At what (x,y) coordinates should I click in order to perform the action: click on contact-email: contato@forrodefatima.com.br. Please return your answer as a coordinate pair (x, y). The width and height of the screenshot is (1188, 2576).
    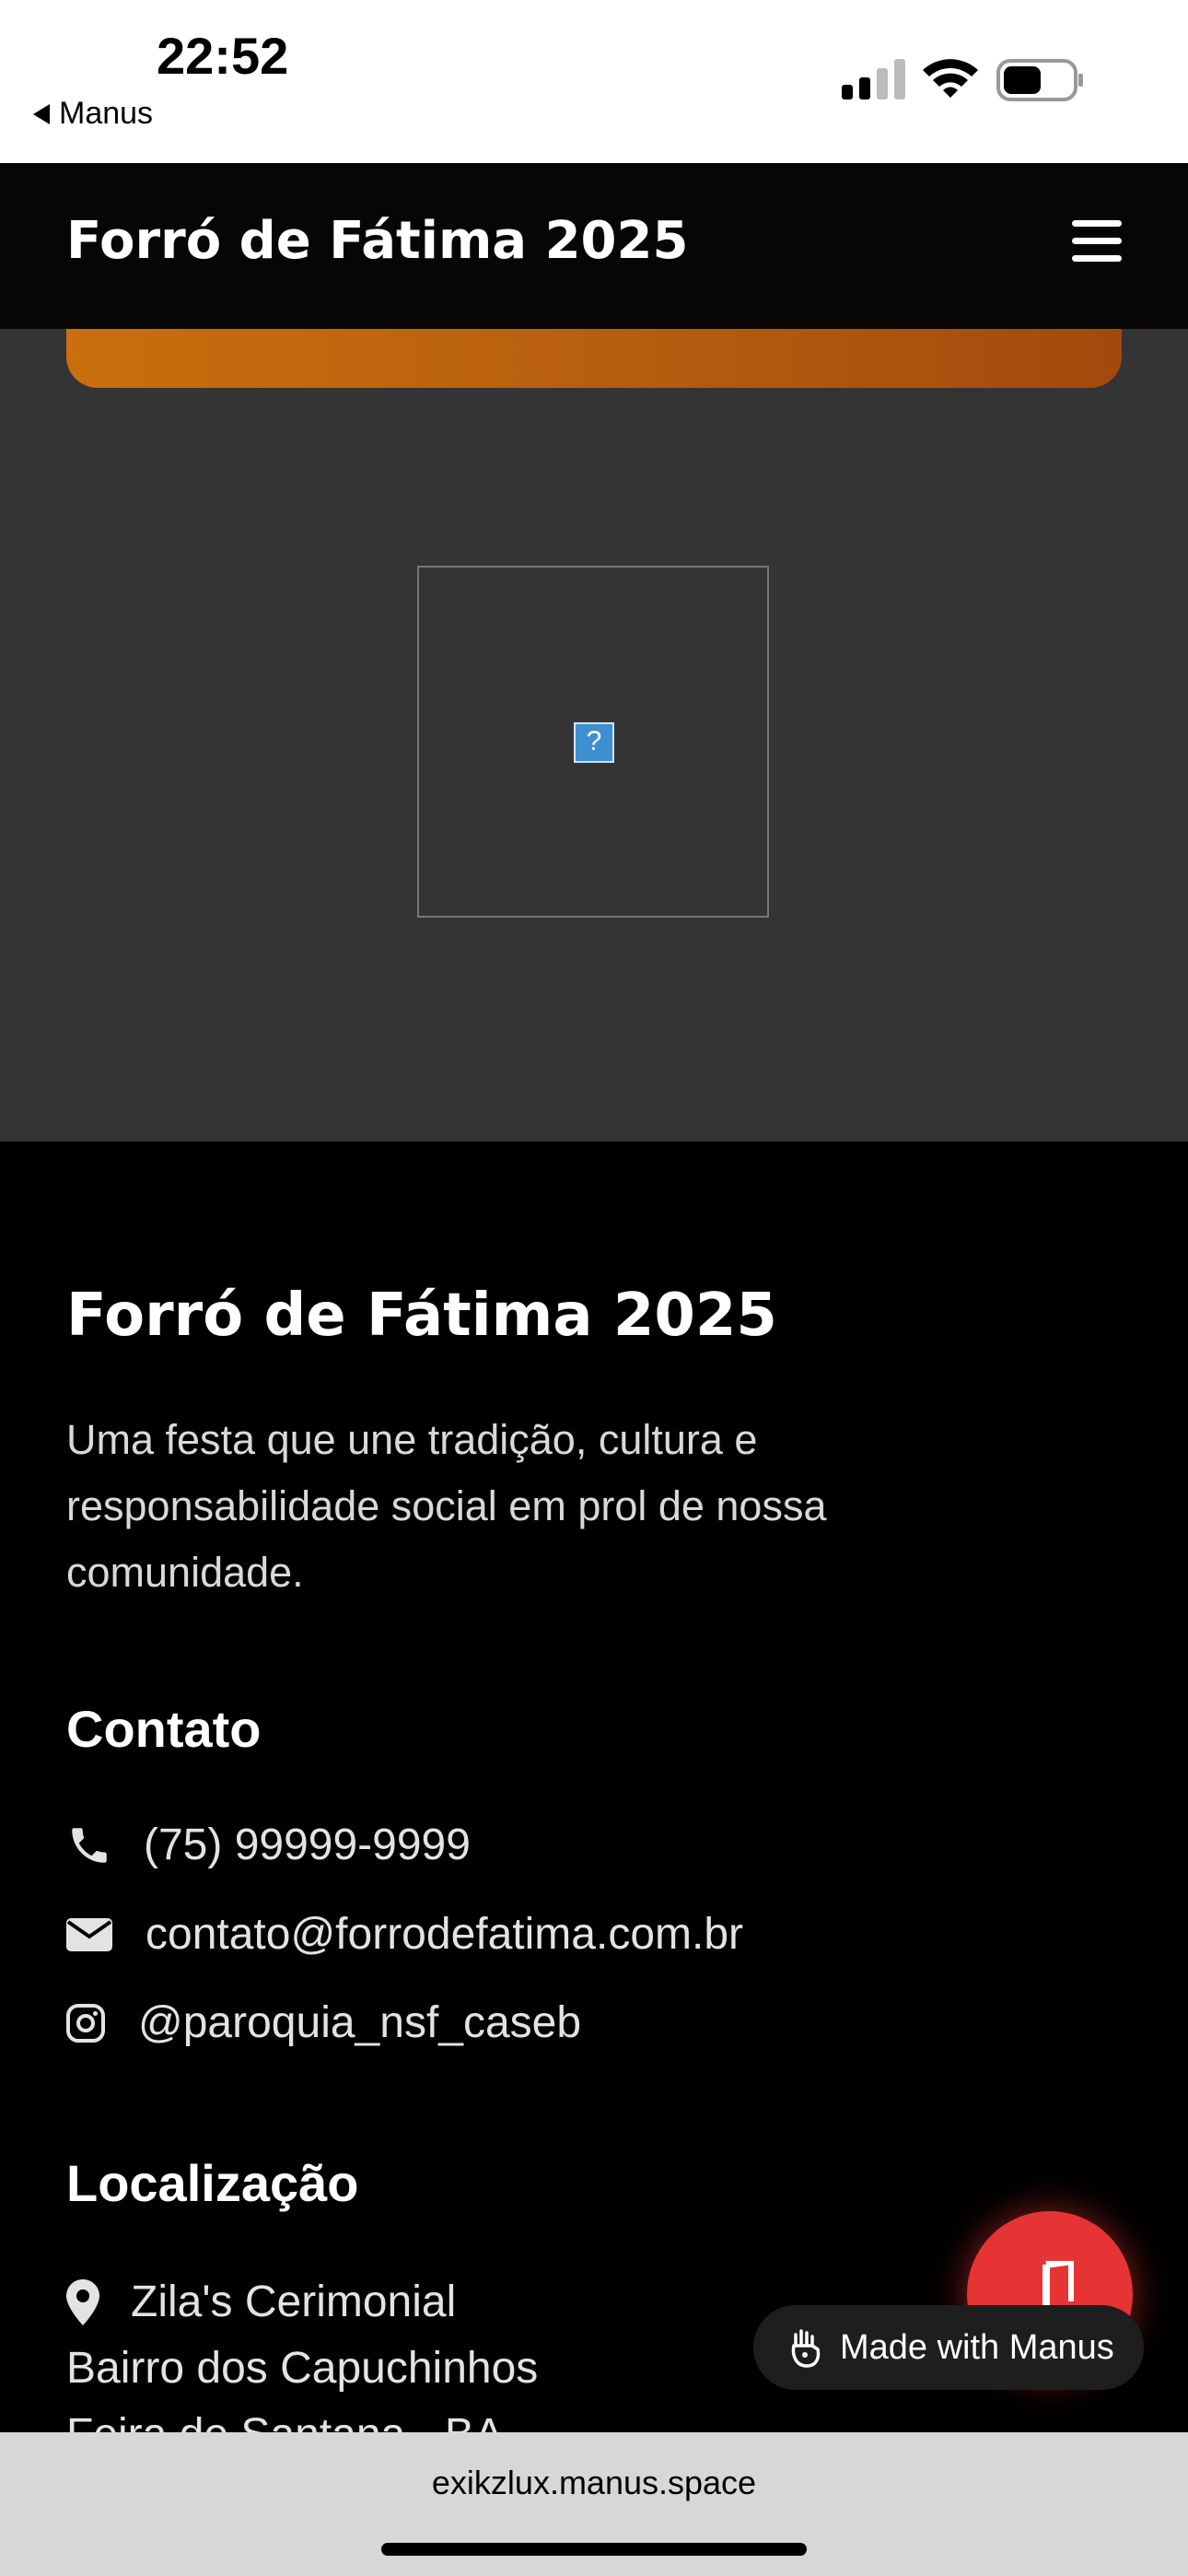
    Looking at the image, I should click on (404, 1935).